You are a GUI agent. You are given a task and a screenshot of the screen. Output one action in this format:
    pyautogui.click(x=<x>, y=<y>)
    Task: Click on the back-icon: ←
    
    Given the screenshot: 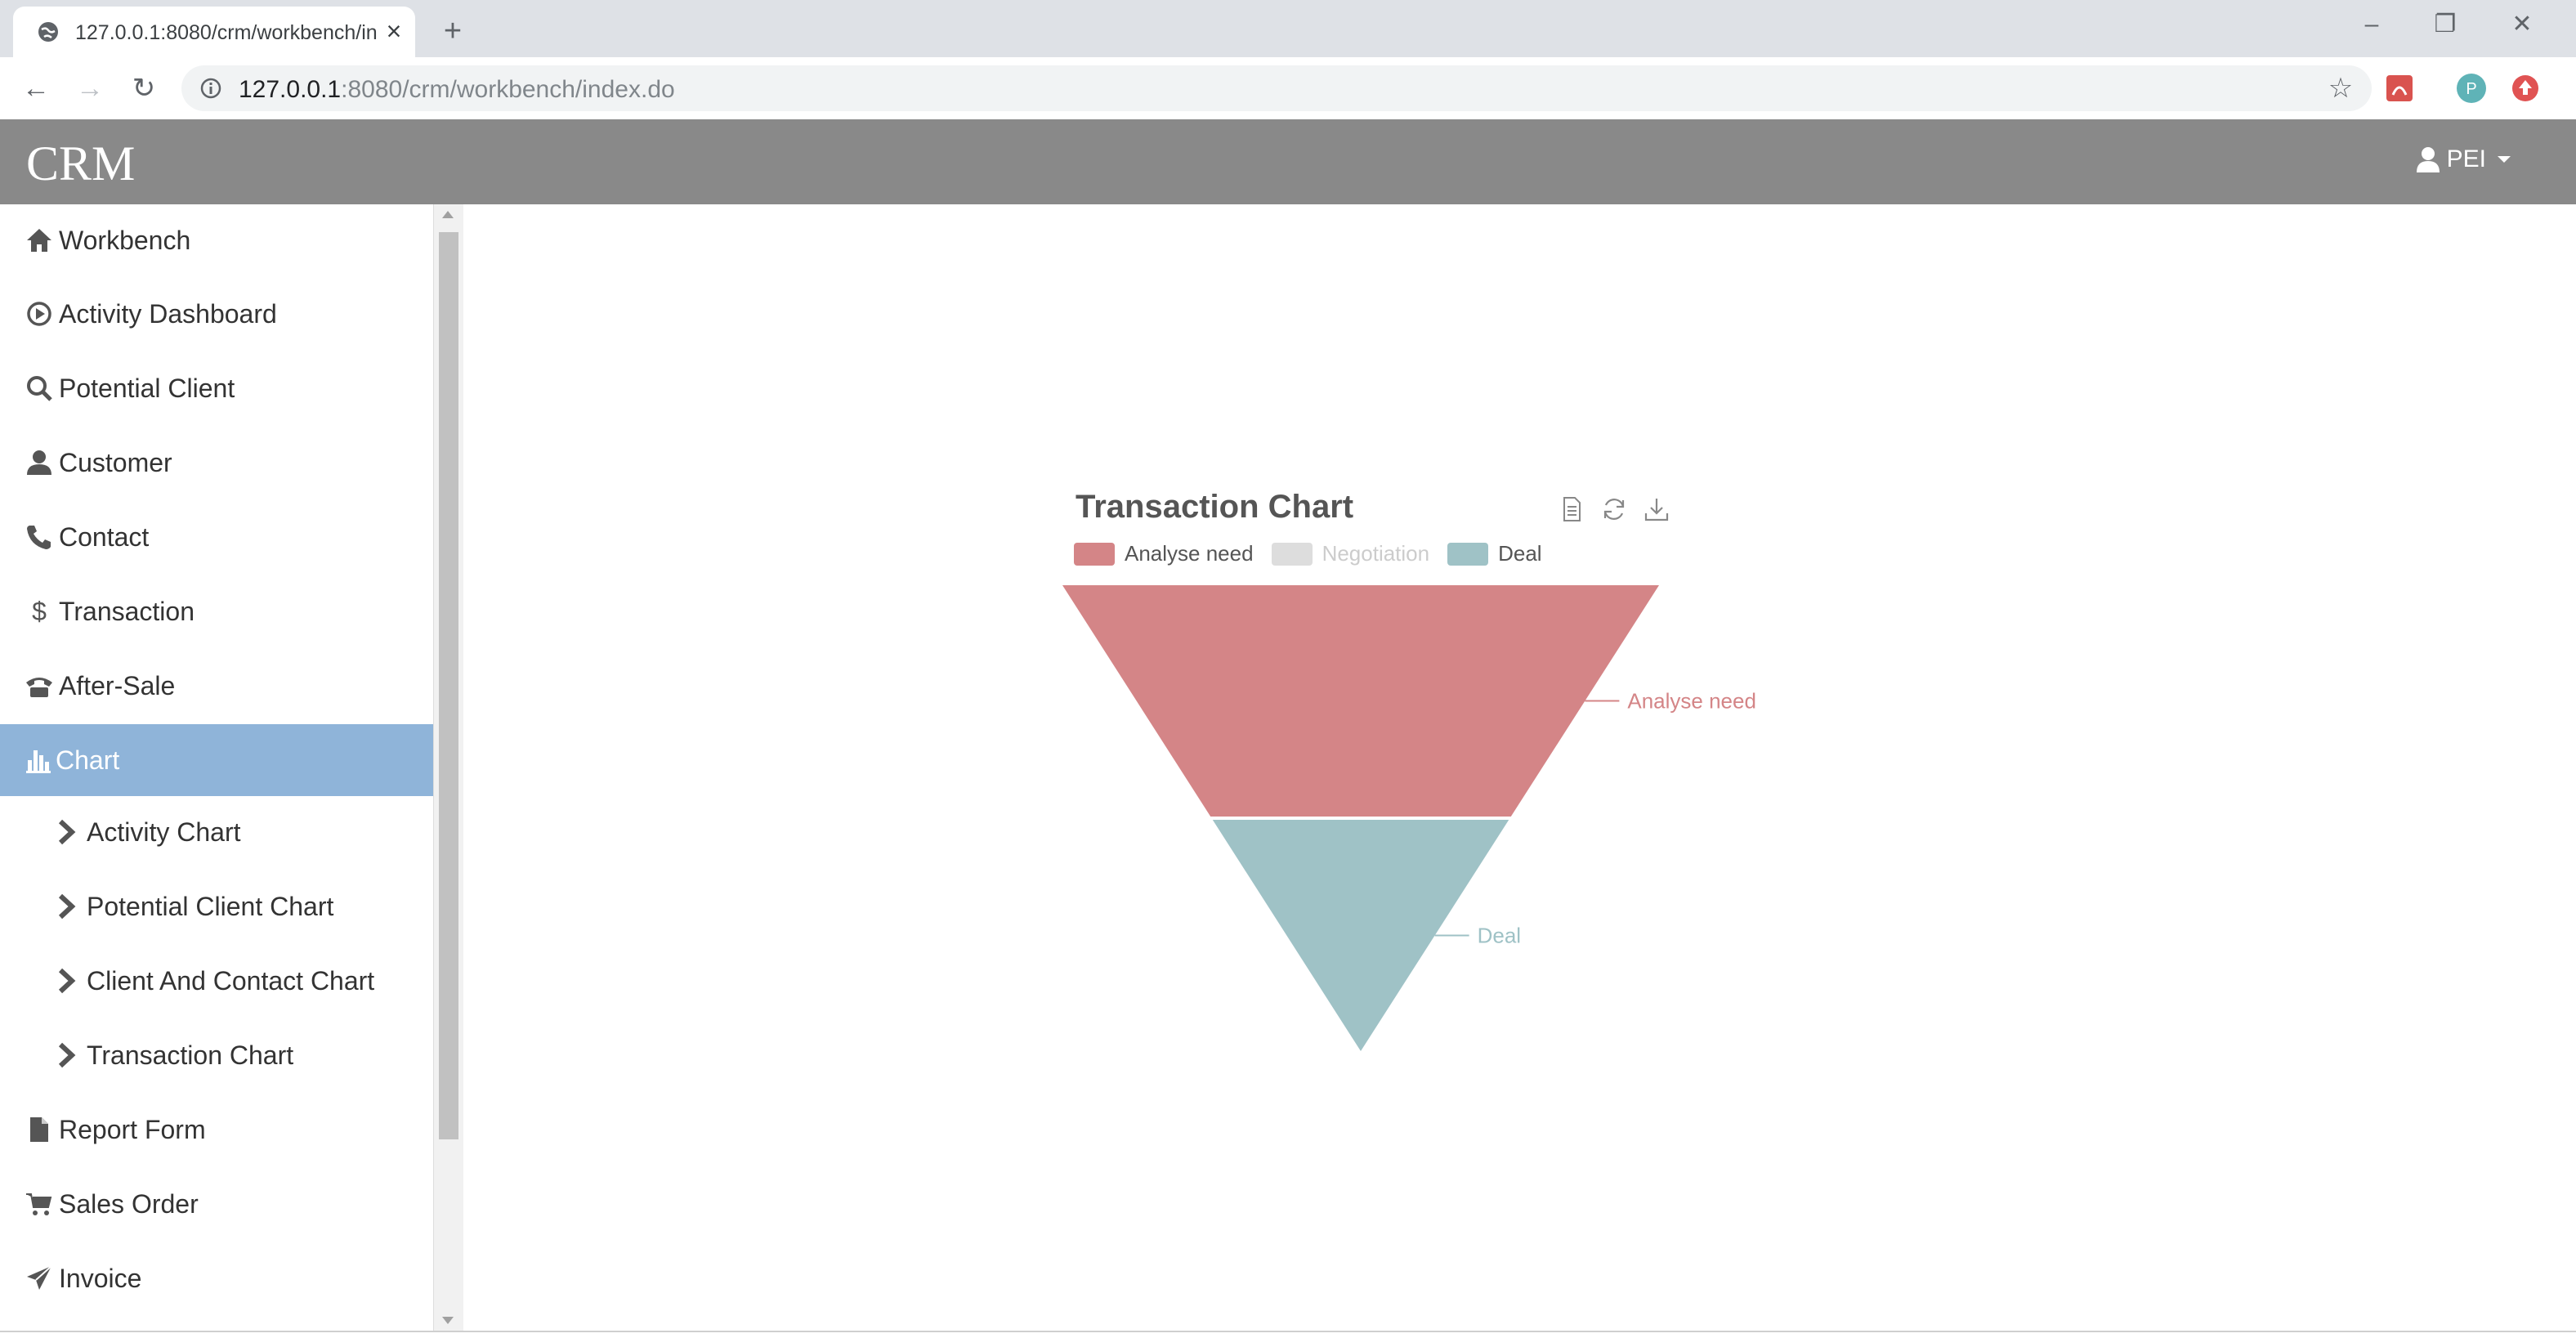 What is the action you would take?
    pyautogui.click(x=36, y=88)
    